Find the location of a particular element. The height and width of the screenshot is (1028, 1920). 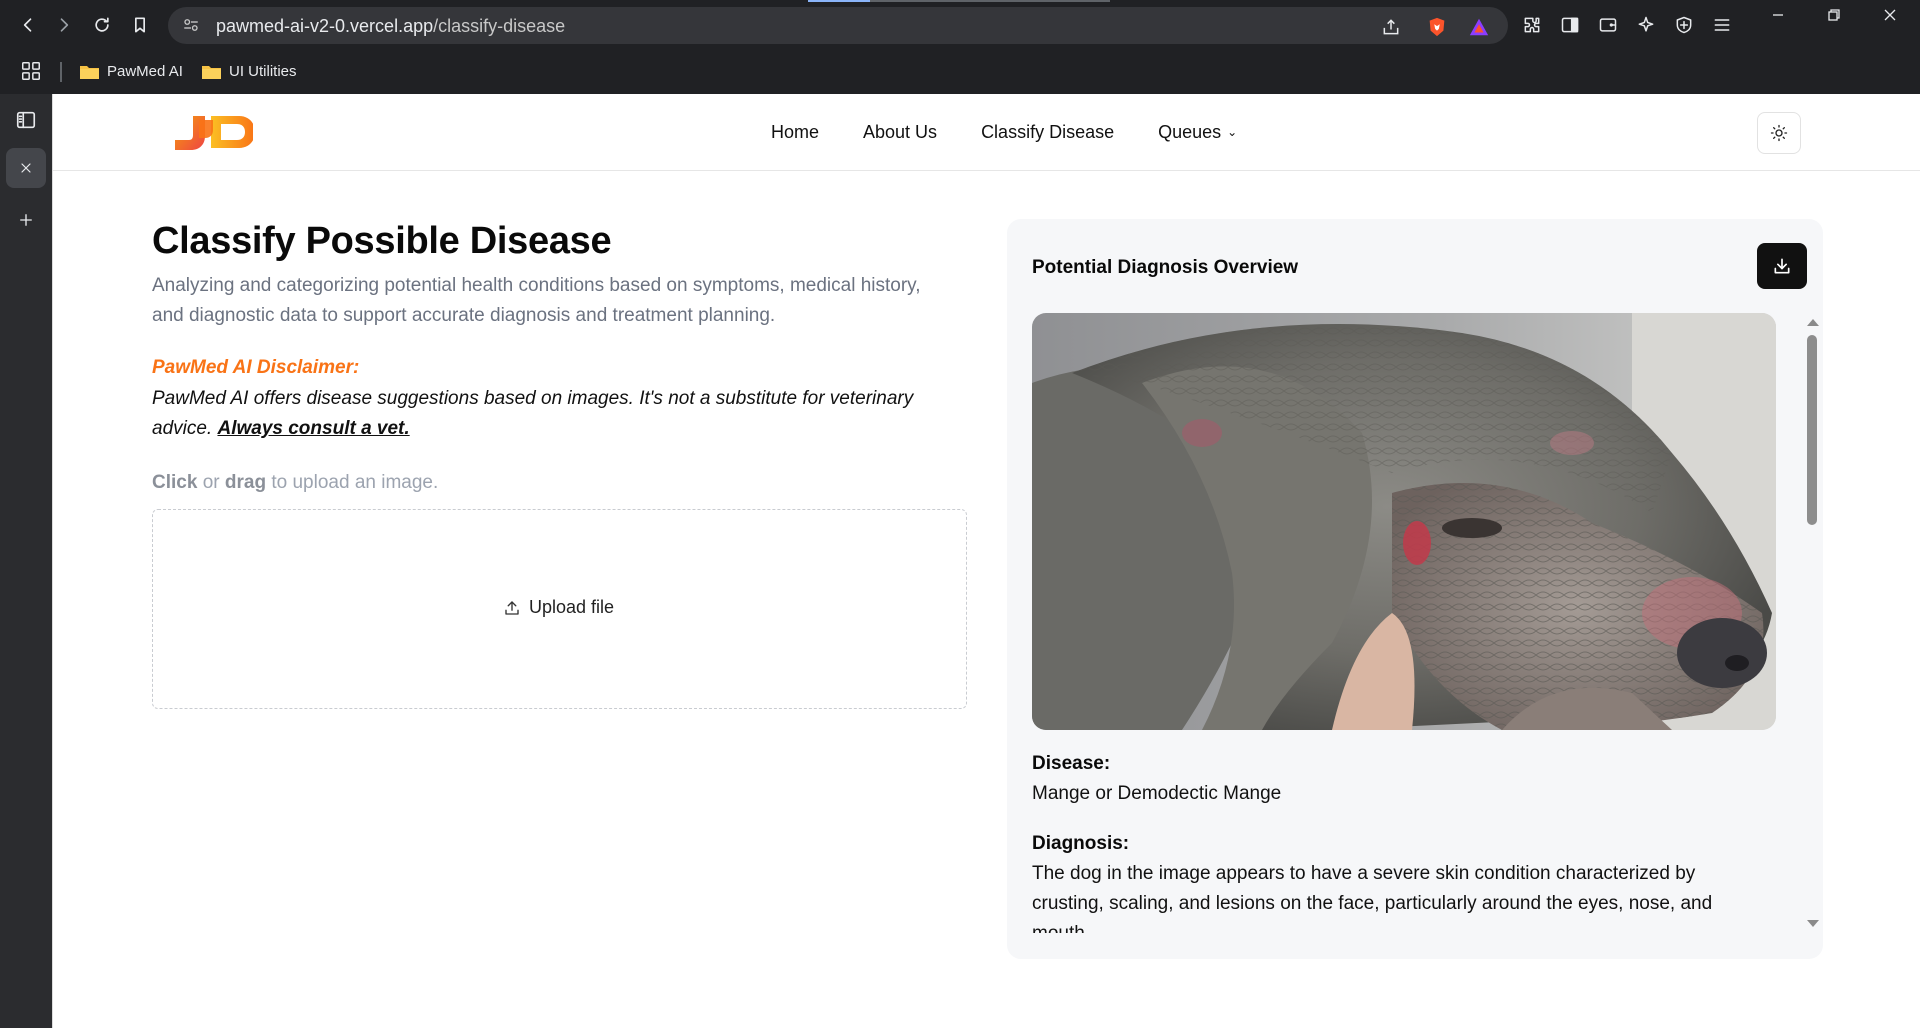

minimize-icon is located at coordinates (1778, 15).